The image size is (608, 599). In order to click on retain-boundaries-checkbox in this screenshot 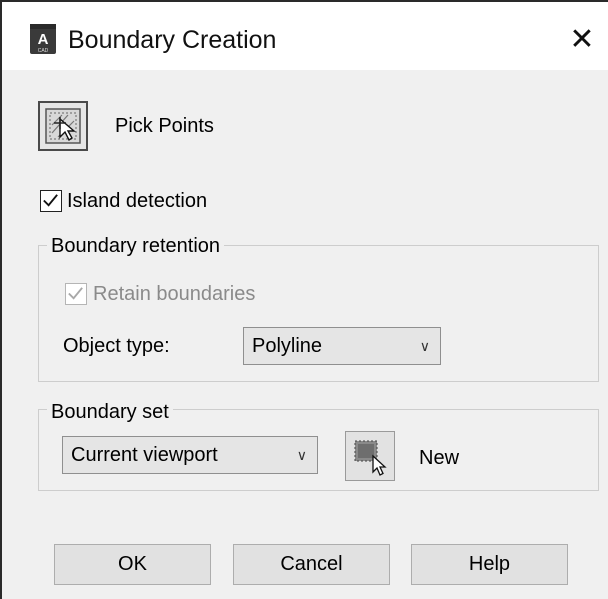, I will do `click(76, 294)`.